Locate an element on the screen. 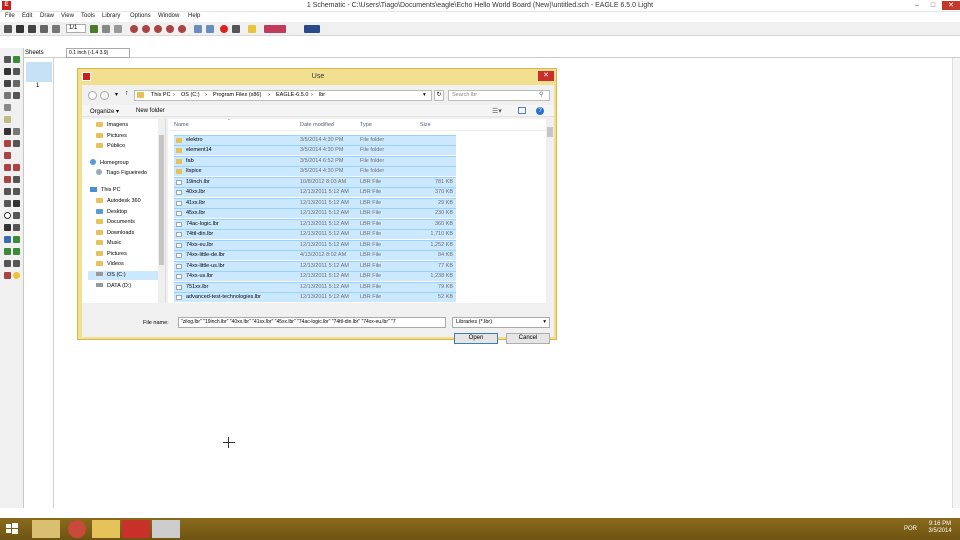 The image size is (960, 540). menu-help: Help is located at coordinates (194, 16).